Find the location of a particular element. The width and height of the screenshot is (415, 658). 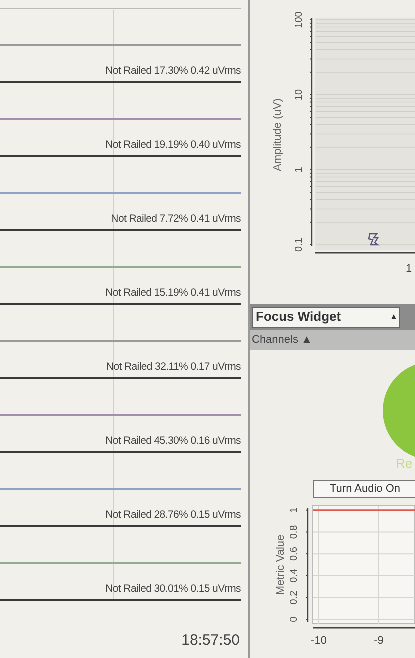

tick-label: 10 is located at coordinates (299, 95).